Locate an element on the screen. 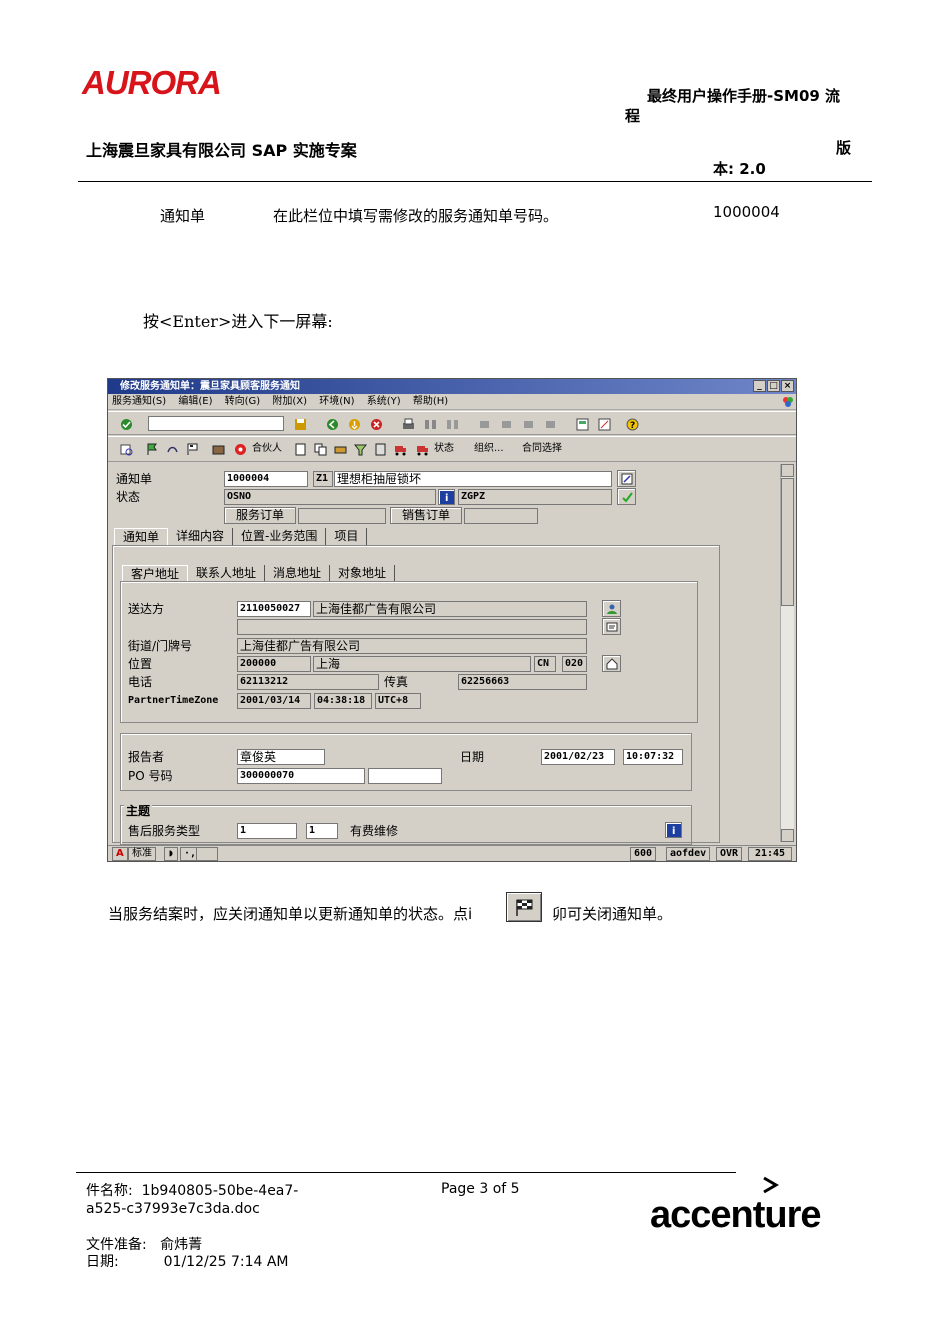  file-name-line2: a525-c37993e7c3da.doc is located at coordinates (173, 1209).